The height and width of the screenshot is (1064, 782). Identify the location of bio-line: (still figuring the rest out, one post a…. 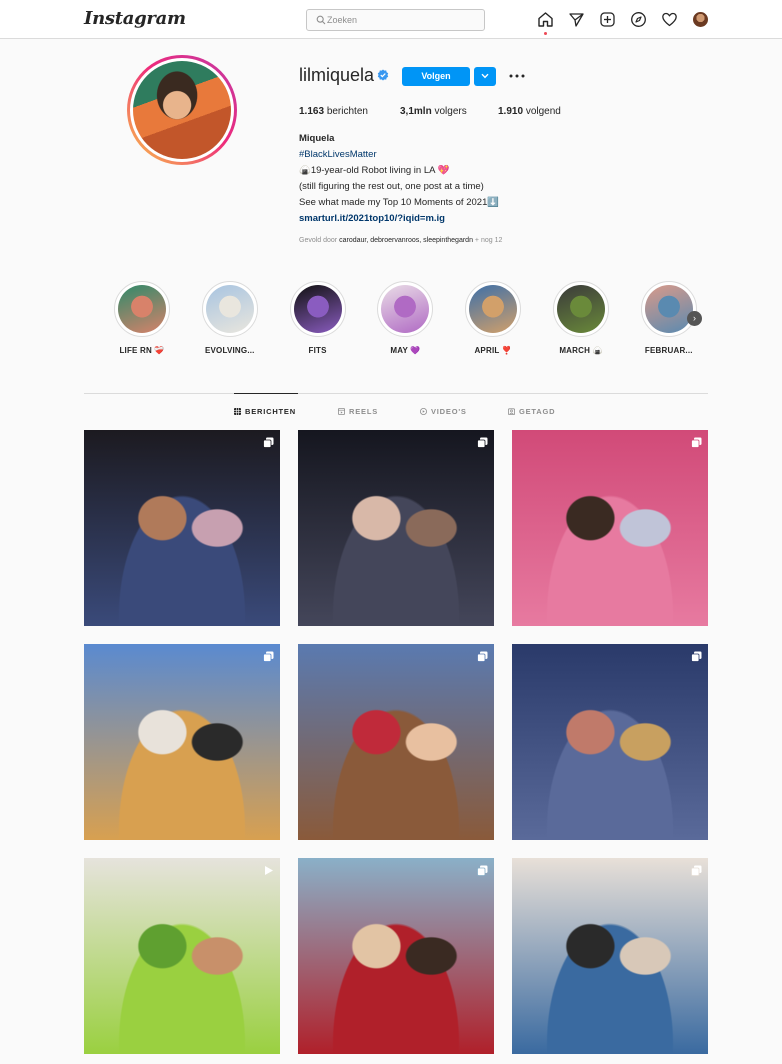
(391, 186).